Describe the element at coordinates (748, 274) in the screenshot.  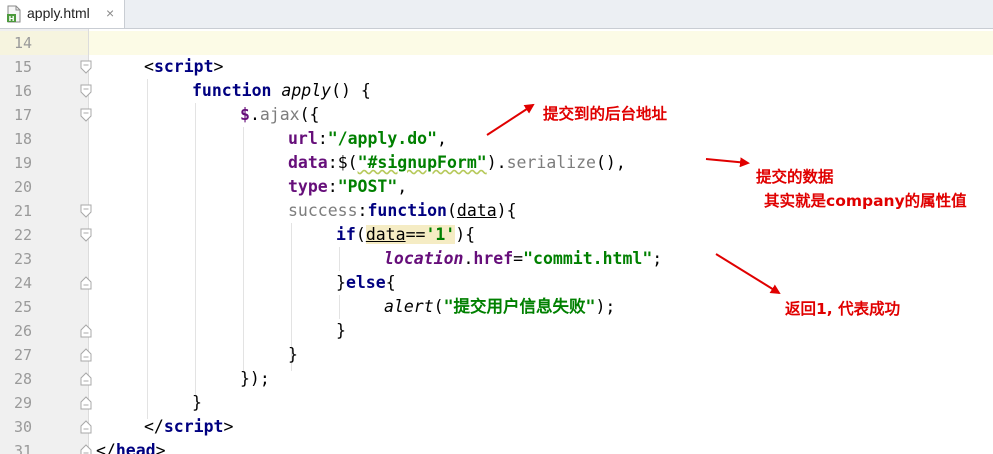
I see `arrow-to-result` at that location.